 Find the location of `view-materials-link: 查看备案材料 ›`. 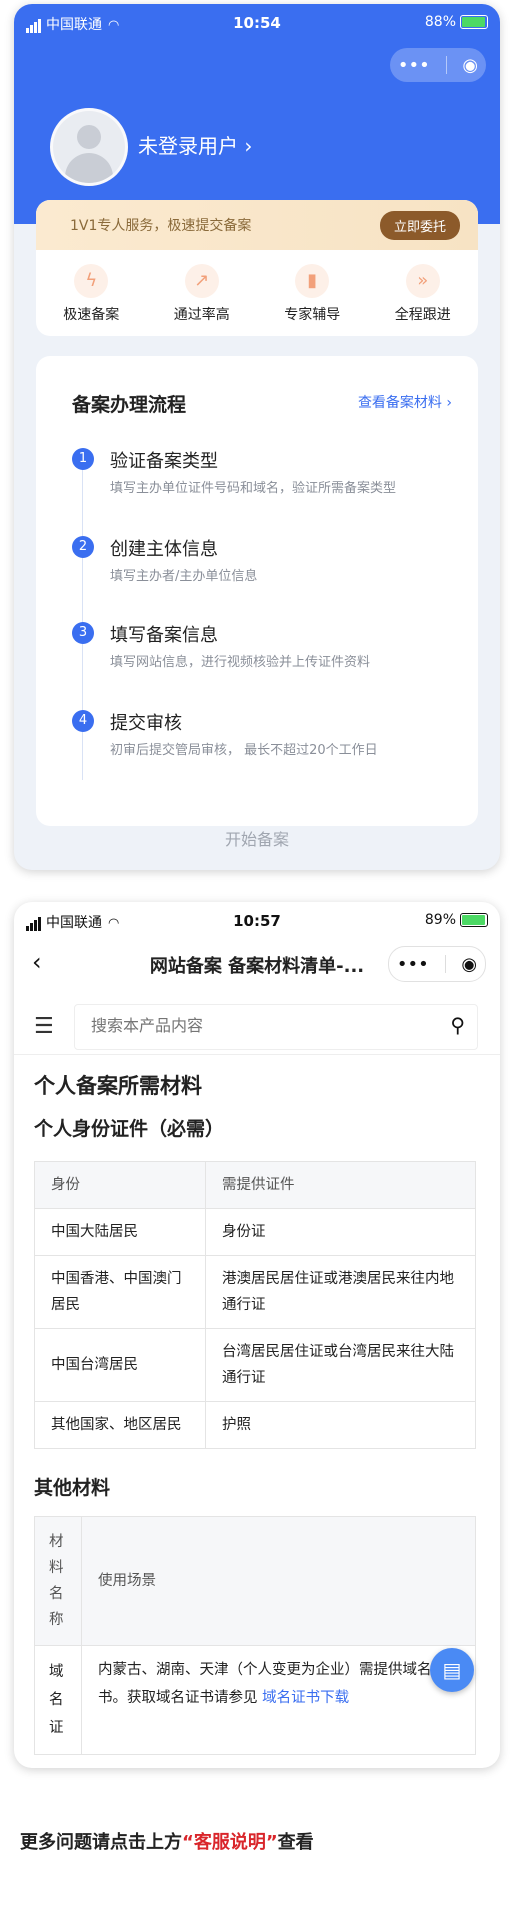

view-materials-link: 查看备案材料 › is located at coordinates (405, 402).